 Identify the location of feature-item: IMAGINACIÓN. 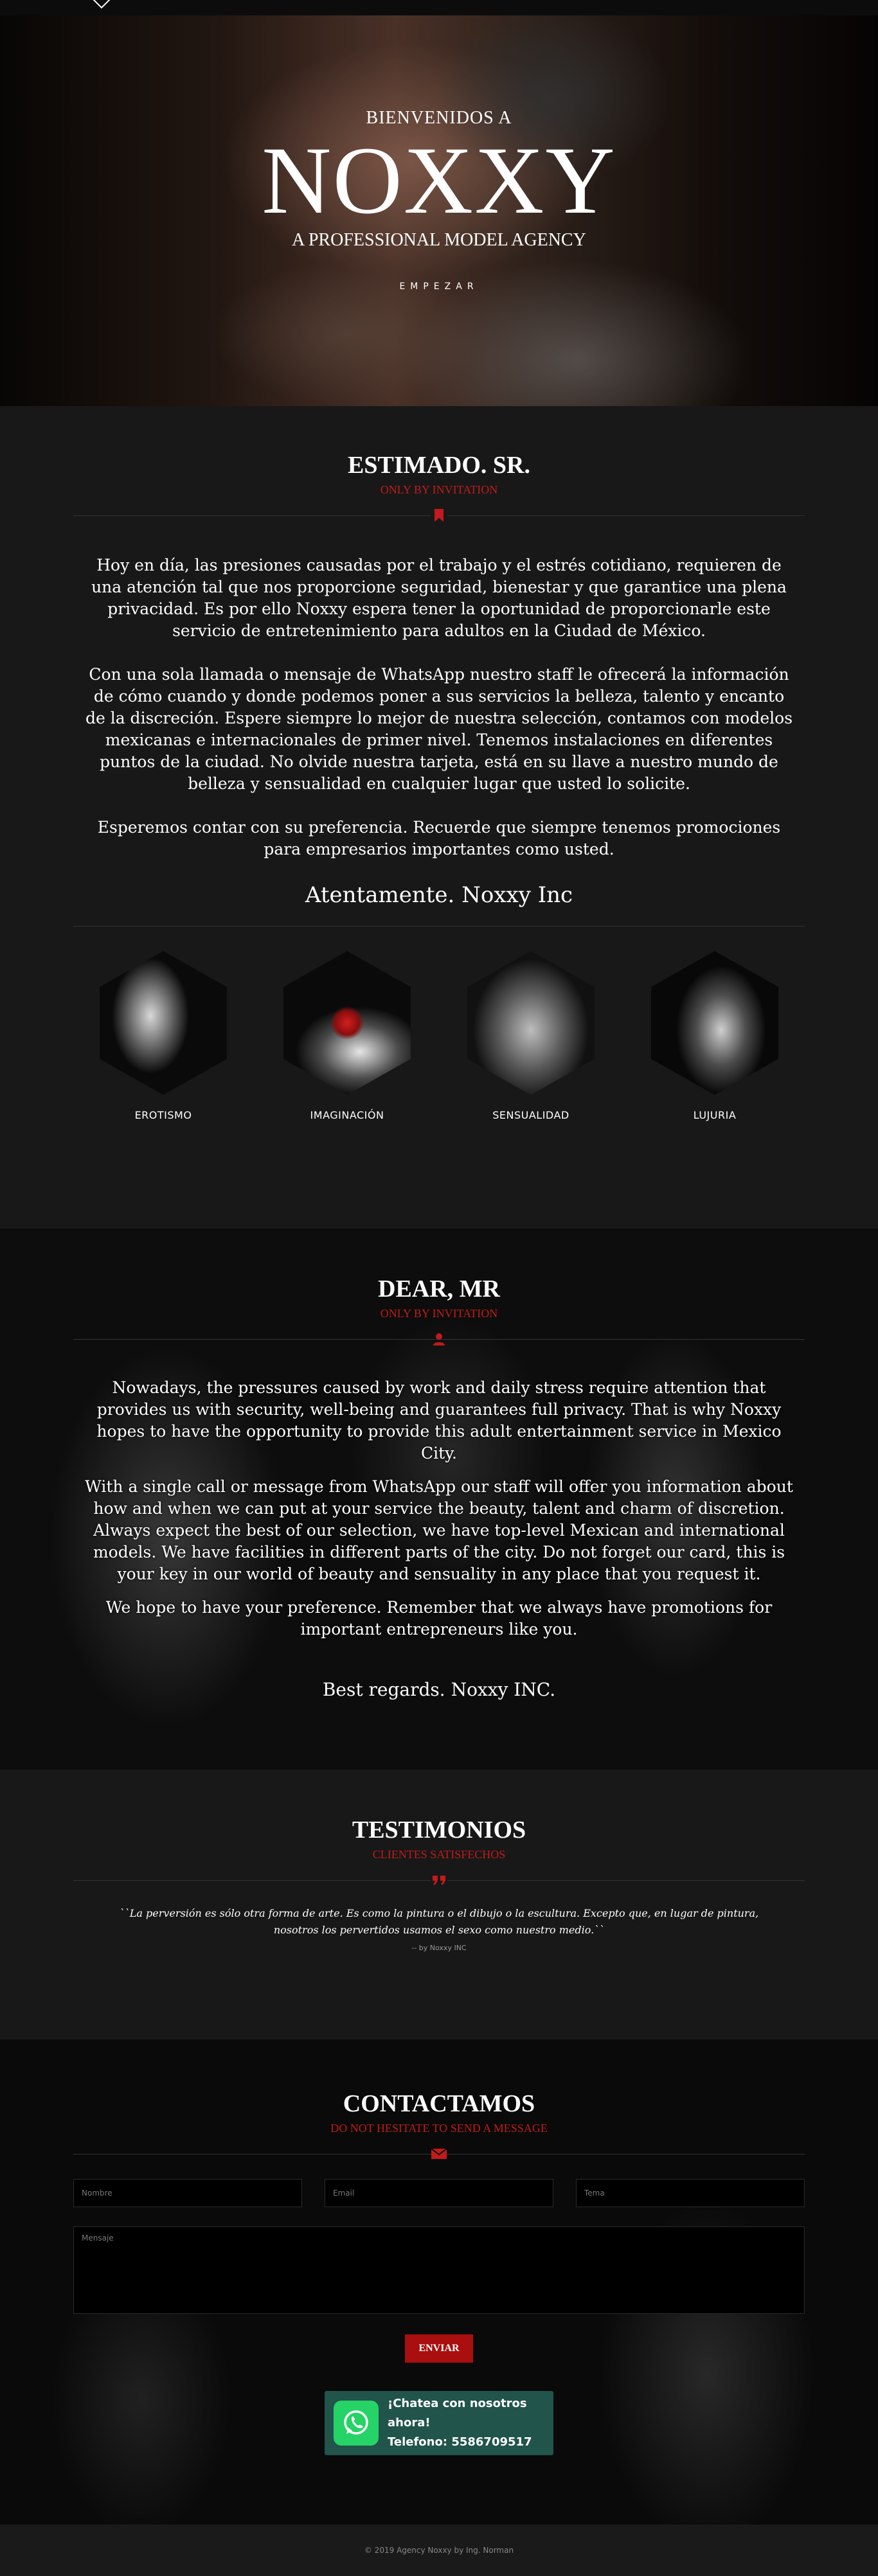
(347, 1036).